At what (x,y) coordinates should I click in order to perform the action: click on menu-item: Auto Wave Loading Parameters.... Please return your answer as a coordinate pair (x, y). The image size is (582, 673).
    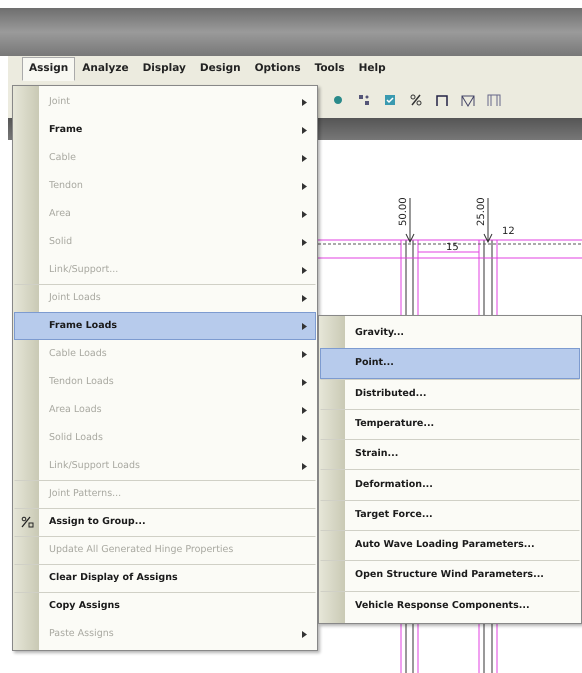
    Looking at the image, I should click on (450, 545).